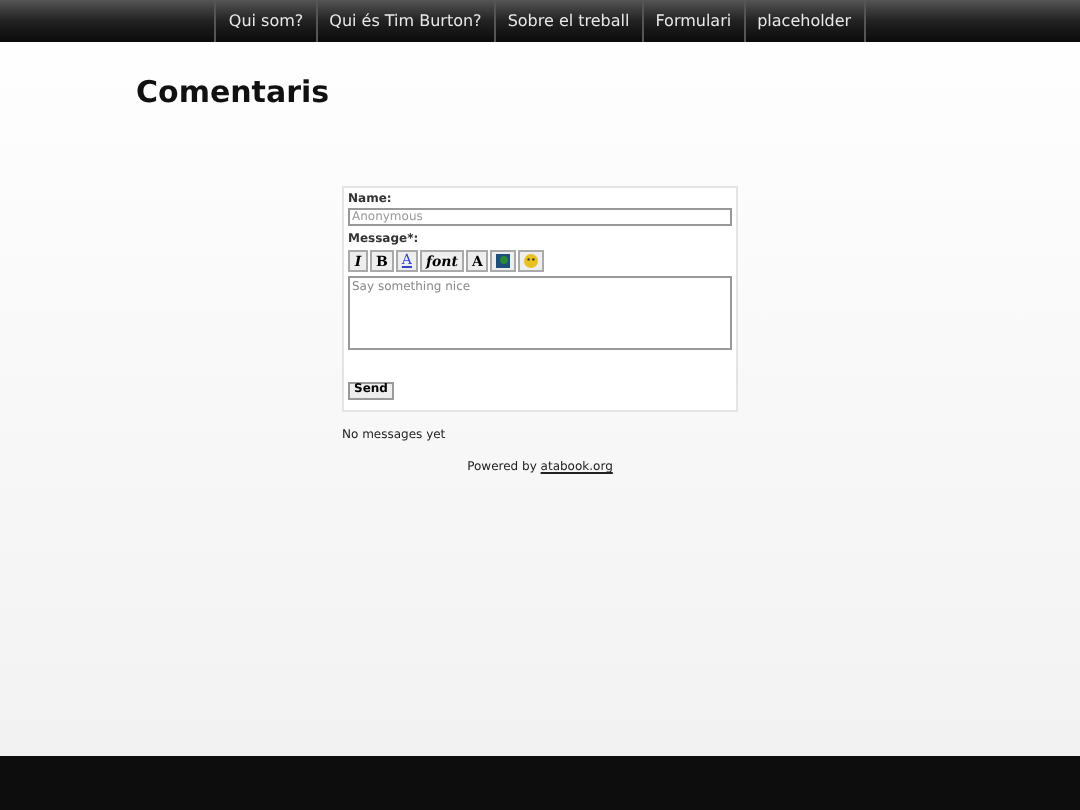 This screenshot has width=1080, height=810. Describe the element at coordinates (694, 21) in the screenshot. I see `nav-link: Formulari` at that location.